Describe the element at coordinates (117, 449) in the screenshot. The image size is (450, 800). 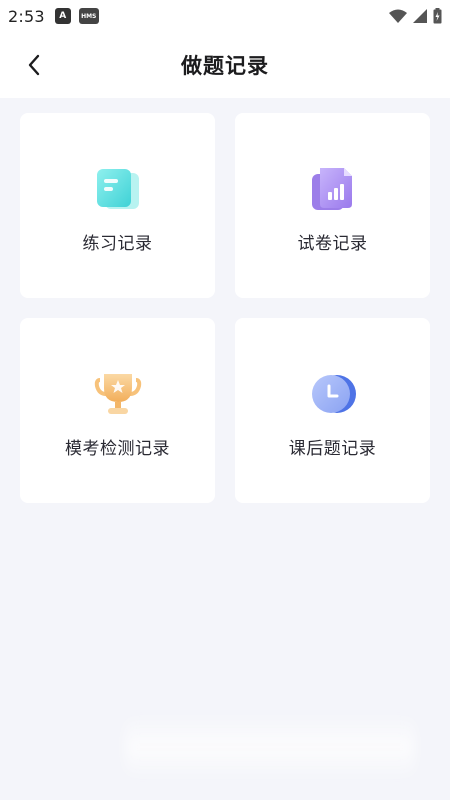
I see `mock-test-record-label: 模考检测记录` at that location.